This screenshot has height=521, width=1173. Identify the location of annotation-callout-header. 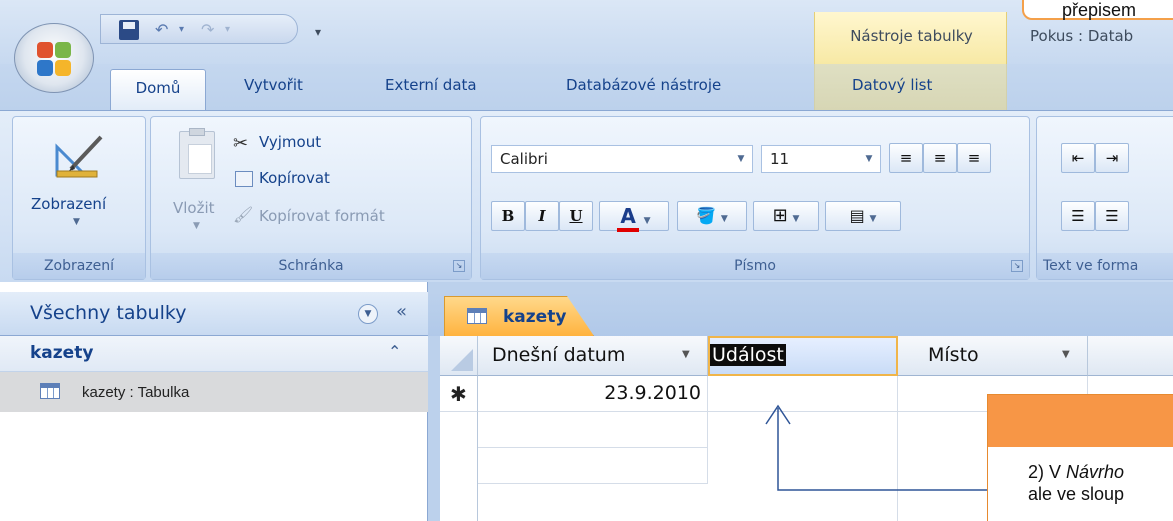
(1080, 421).